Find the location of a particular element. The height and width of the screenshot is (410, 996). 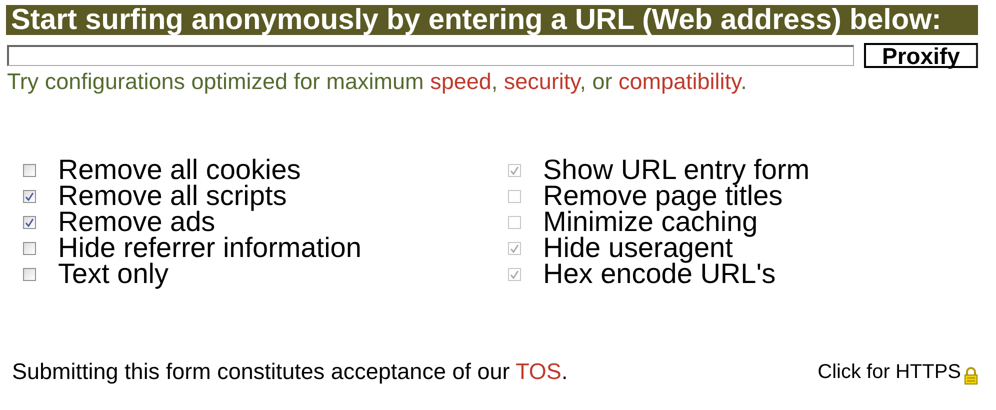

option-label: Hide useragent is located at coordinates (638, 248).